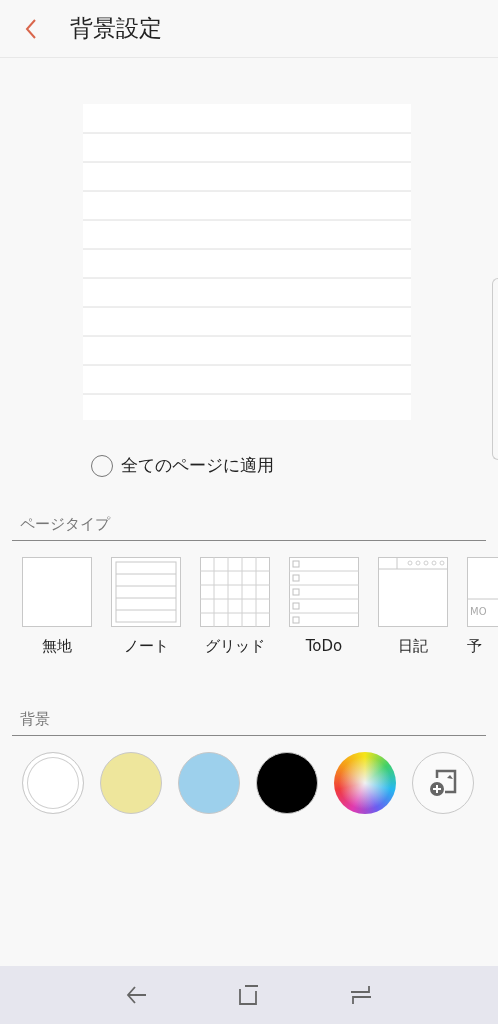  What do you see at coordinates (413, 646) in the screenshot?
I see `page-type-label: 日記` at bounding box center [413, 646].